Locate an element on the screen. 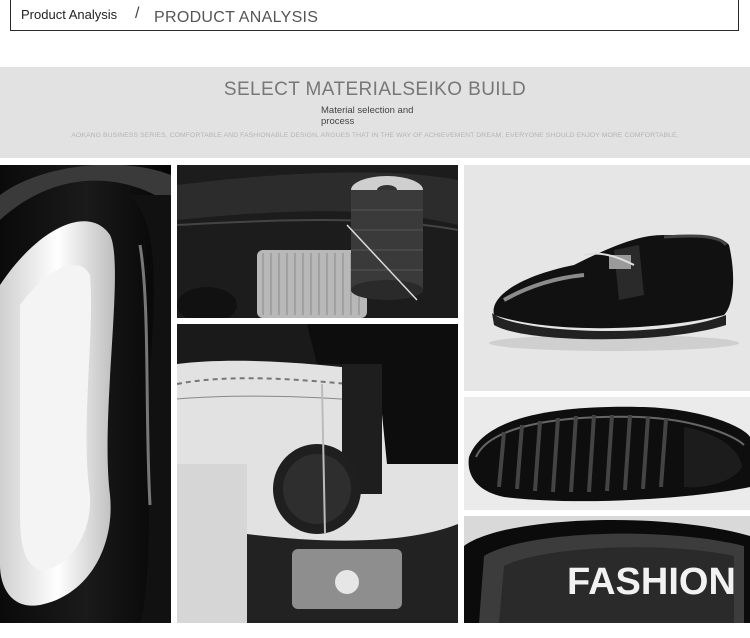 This screenshot has height=638, width=750. header-label-big: PRODUCT ANALYSIS is located at coordinates (236, 17).